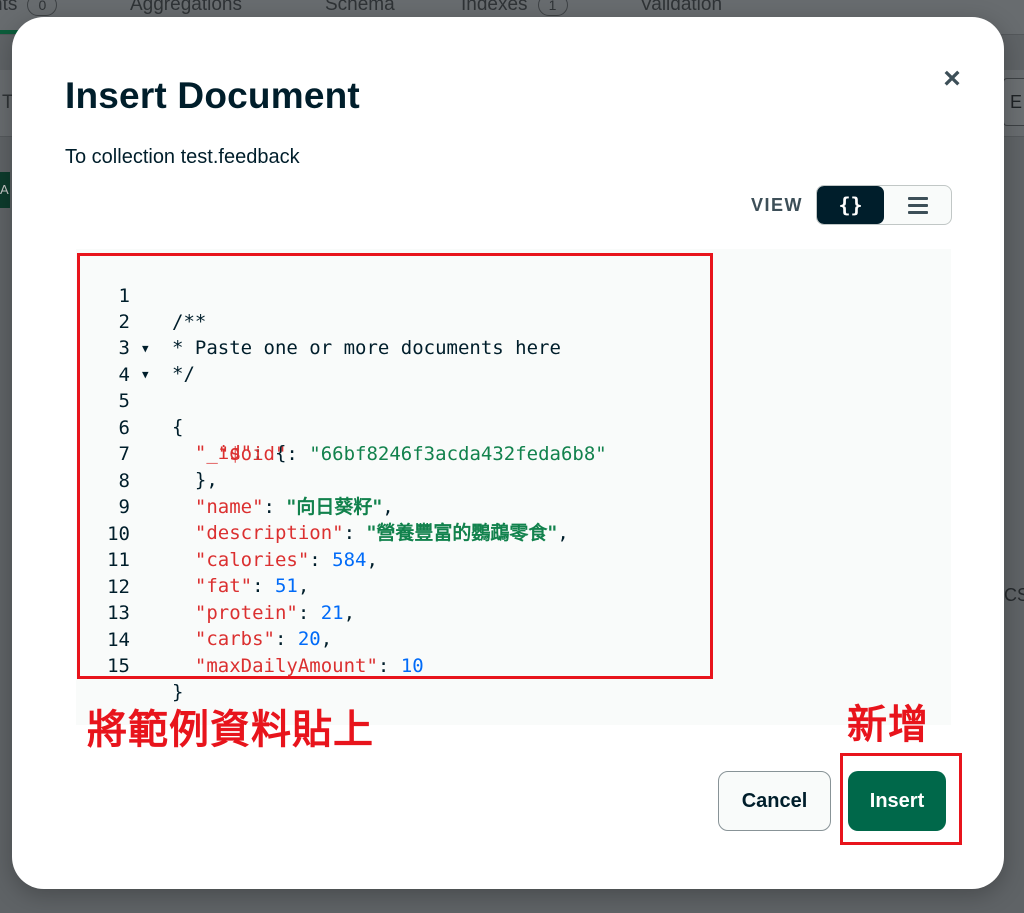 Image resolution: width=1024 pixels, height=913 pixels. I want to click on background-badge: A, so click(5, 190).